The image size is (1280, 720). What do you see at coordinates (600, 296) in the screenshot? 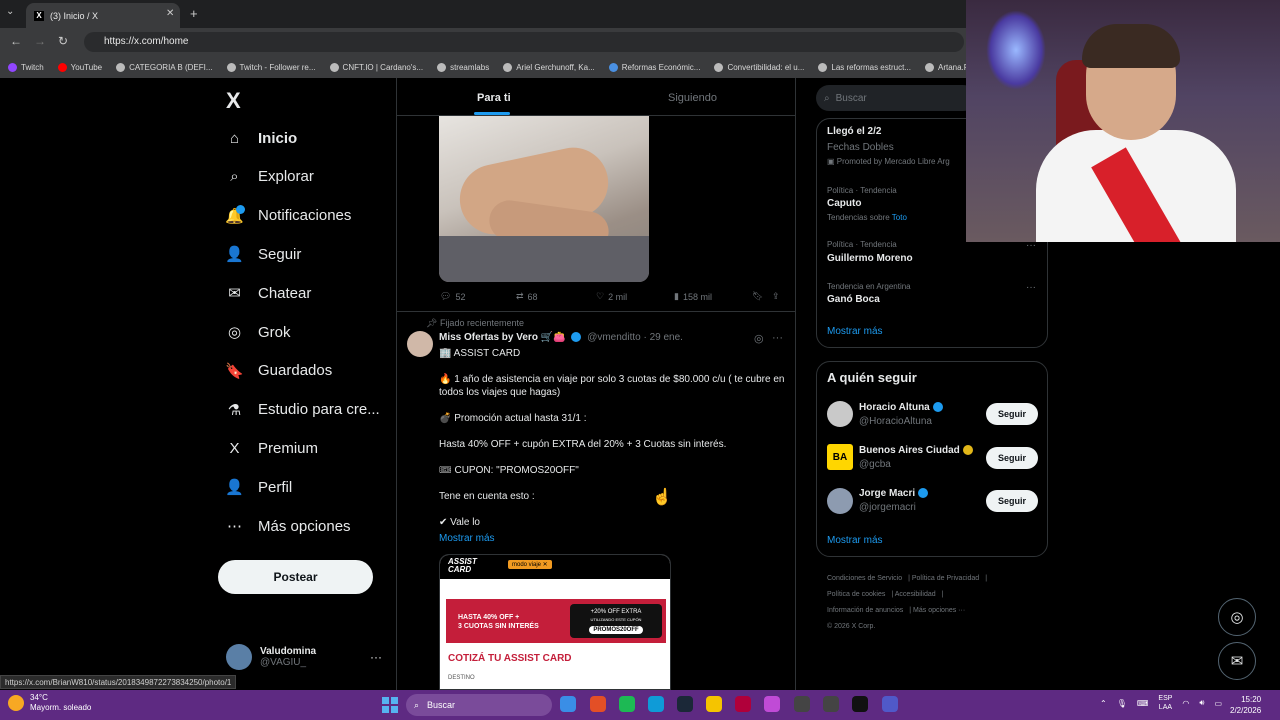
I see `heart-icon: ♡` at bounding box center [600, 296].